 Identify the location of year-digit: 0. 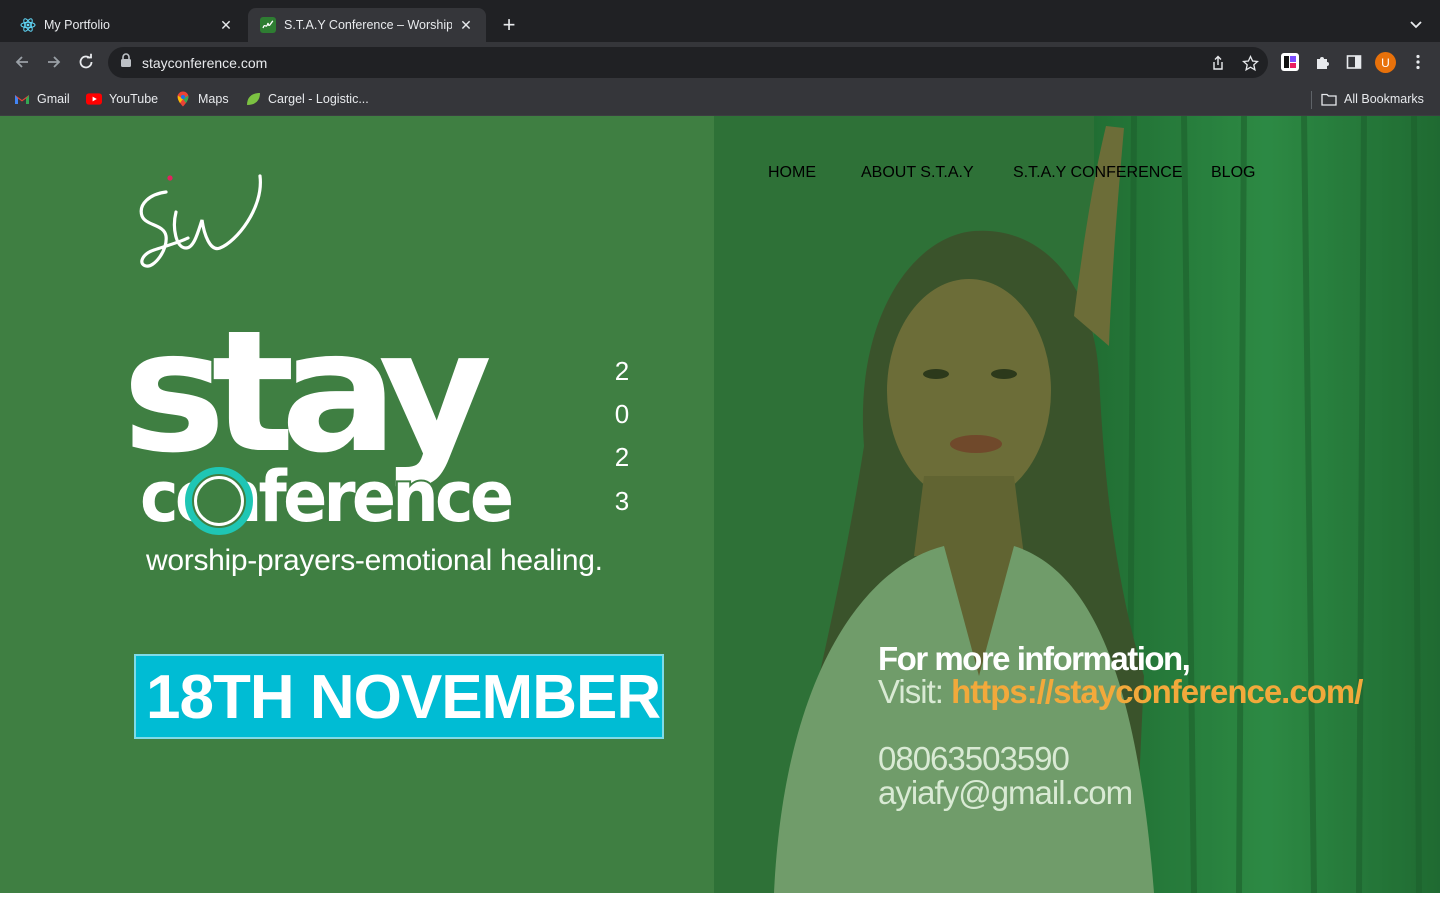
(622, 414).